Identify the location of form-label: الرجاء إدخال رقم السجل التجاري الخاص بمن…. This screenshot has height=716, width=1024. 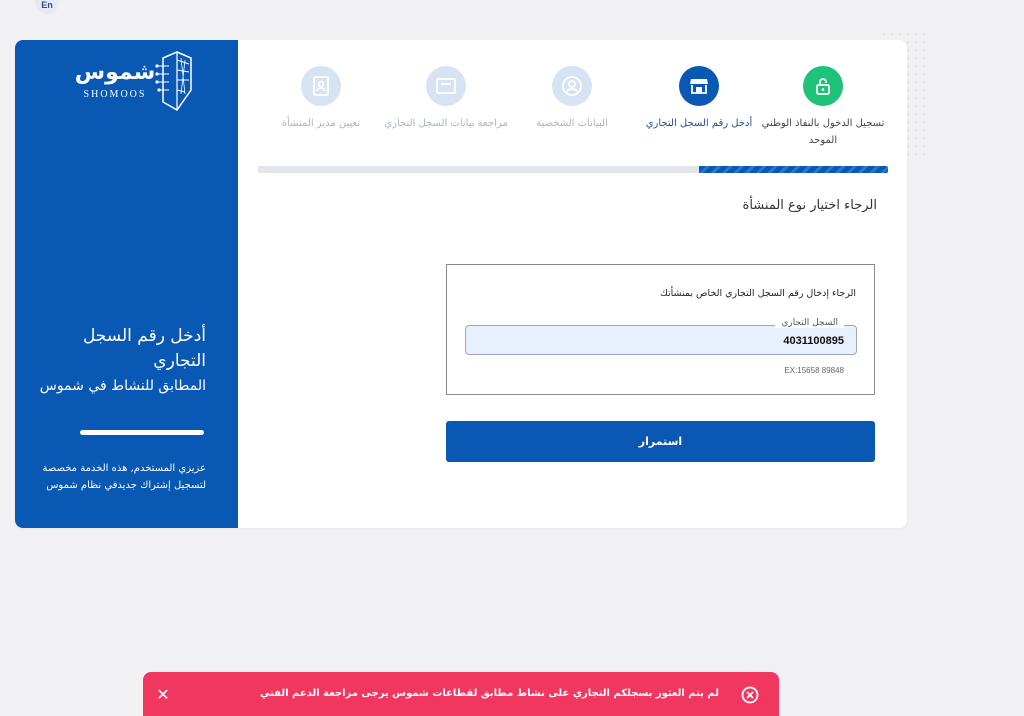
(758, 293).